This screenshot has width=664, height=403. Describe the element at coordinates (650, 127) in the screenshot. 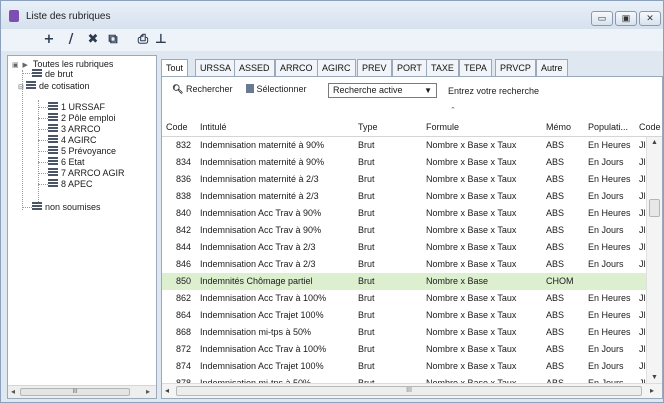

I see `column-header-code2: Code` at that location.